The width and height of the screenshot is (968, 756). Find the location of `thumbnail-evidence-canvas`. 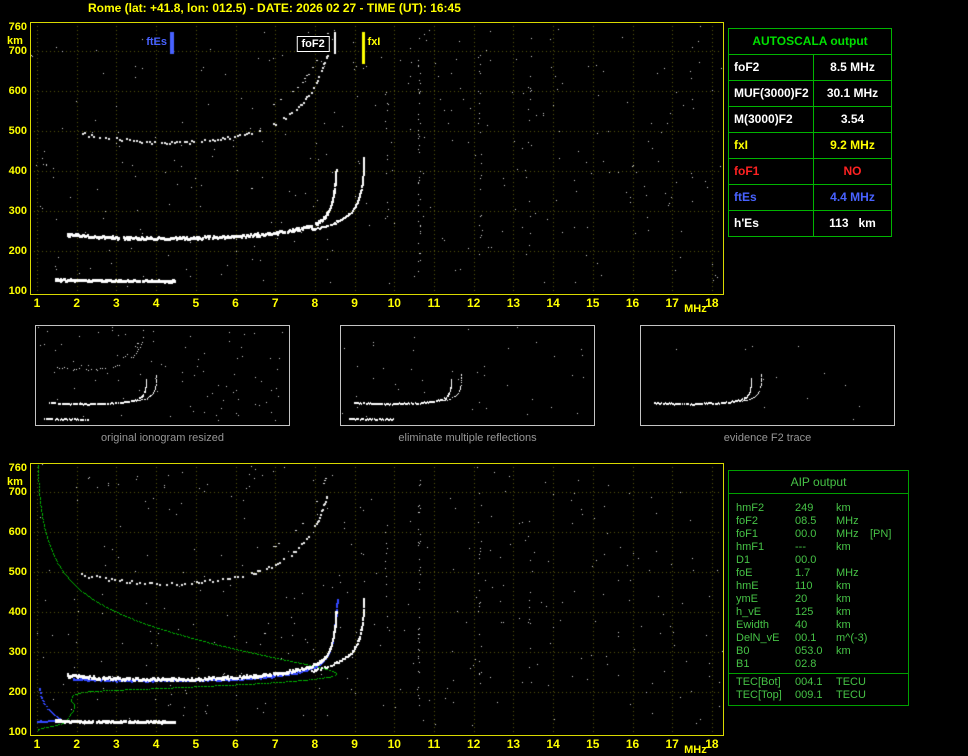

thumbnail-evidence-canvas is located at coordinates (767, 375).